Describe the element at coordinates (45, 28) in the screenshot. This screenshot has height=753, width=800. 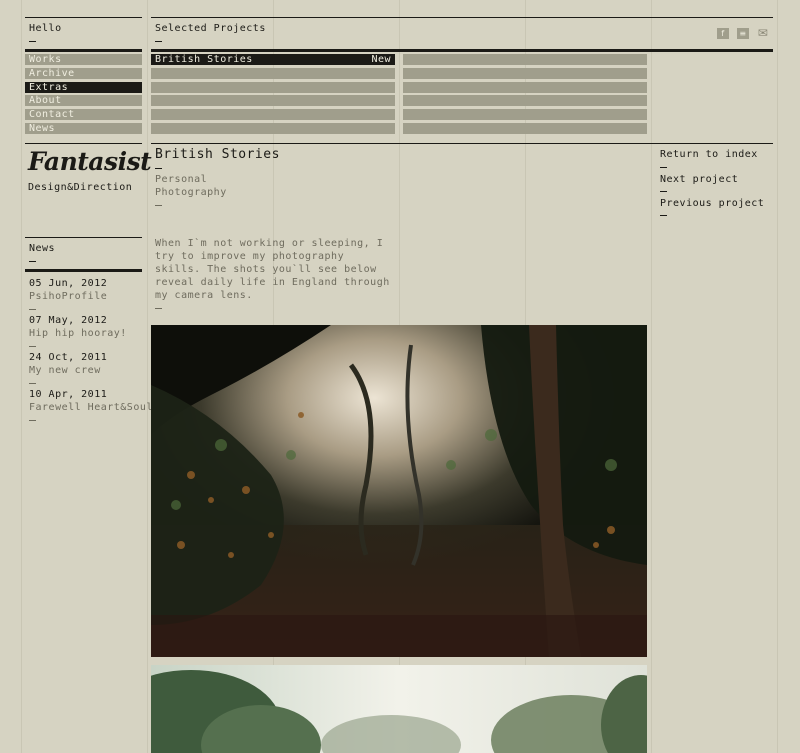
I see `hello-heading: Hello` at that location.